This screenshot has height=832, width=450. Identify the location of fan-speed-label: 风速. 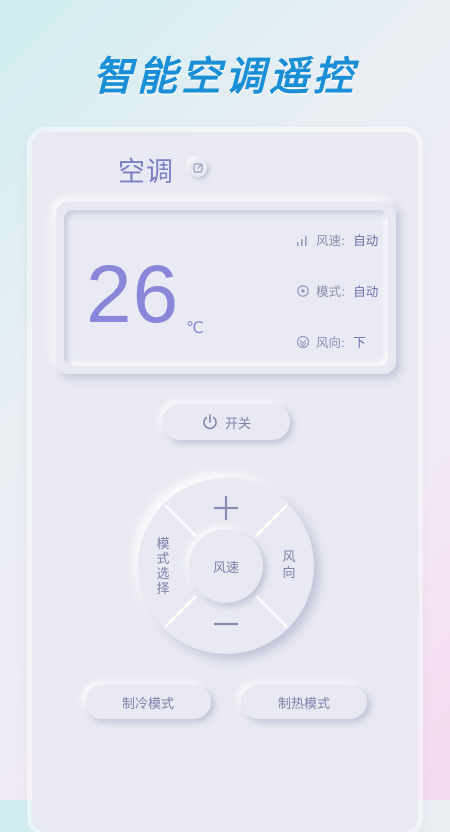
(225, 568).